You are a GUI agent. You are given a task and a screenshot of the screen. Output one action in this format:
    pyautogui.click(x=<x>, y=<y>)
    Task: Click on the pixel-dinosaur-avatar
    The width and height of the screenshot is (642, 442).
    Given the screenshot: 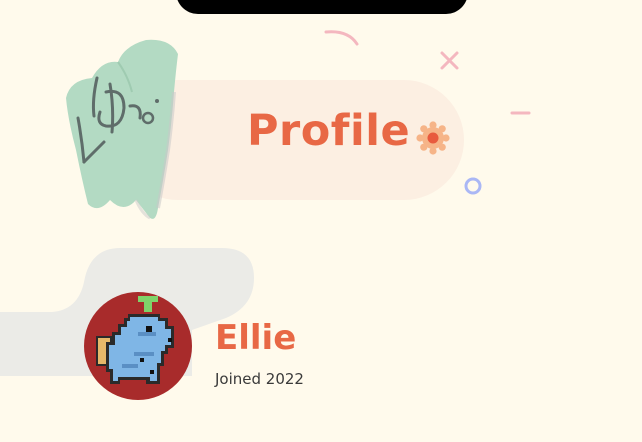 What is the action you would take?
    pyautogui.click(x=135, y=340)
    